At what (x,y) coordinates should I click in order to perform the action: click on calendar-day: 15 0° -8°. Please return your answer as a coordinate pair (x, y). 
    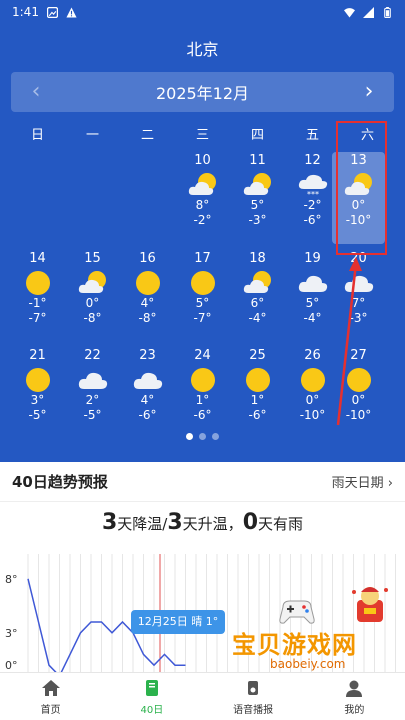
    Looking at the image, I should click on (92, 296).